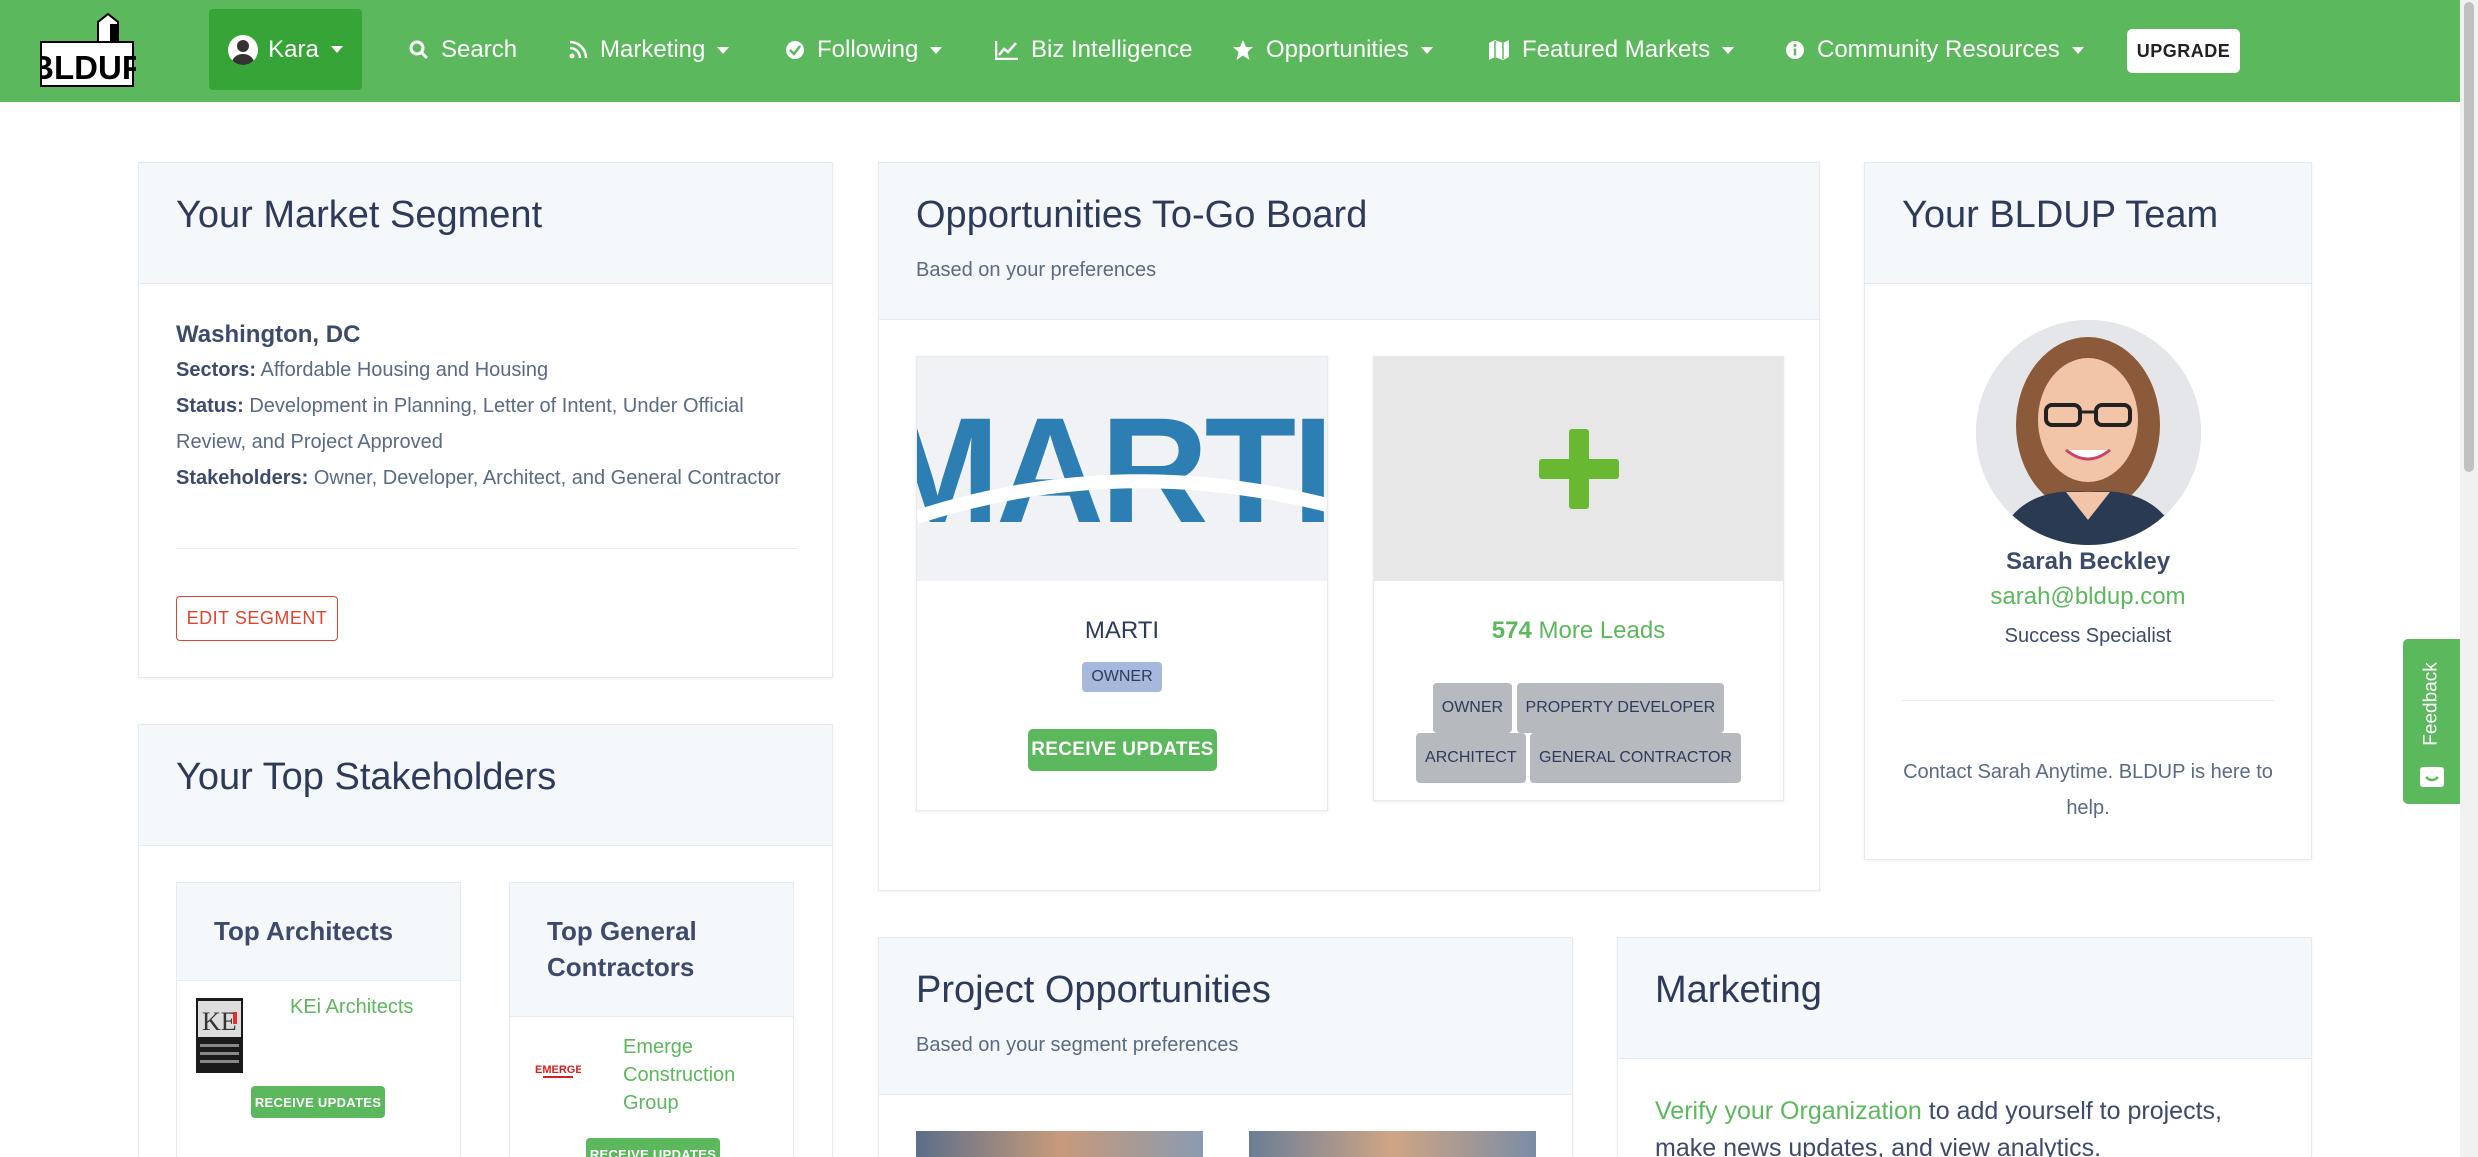  I want to click on team-member-email: sarah@bldup.com, so click(2088, 597).